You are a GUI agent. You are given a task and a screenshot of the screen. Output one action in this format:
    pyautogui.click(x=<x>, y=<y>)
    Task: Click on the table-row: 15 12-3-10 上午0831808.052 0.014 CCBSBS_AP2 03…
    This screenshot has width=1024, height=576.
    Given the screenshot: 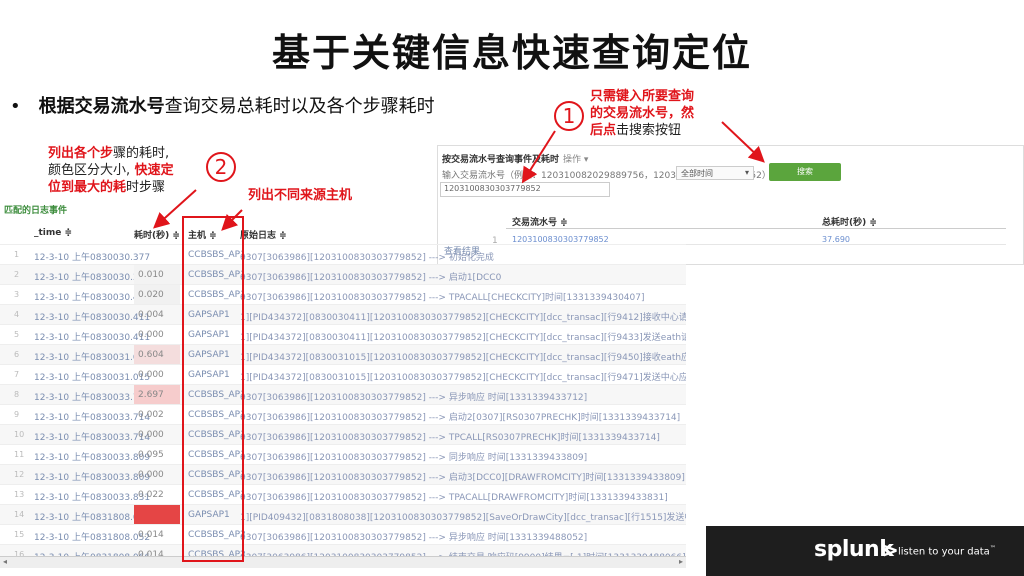 What is the action you would take?
    pyautogui.click(x=343, y=534)
    